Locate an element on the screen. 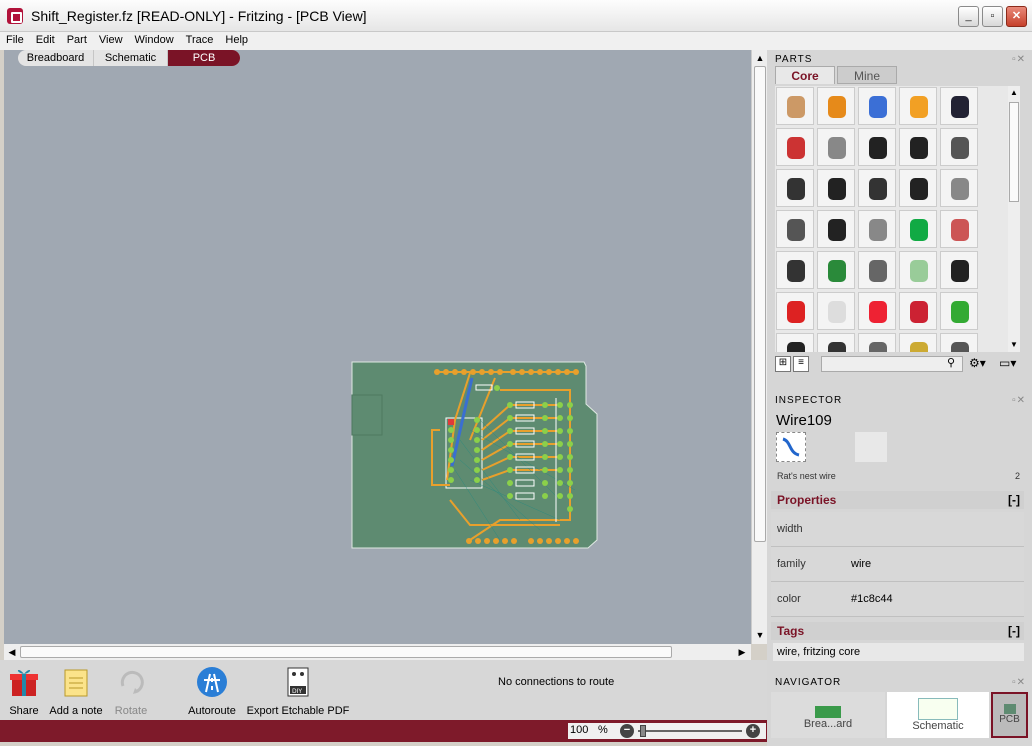  parts-search-input is located at coordinates (892, 364).